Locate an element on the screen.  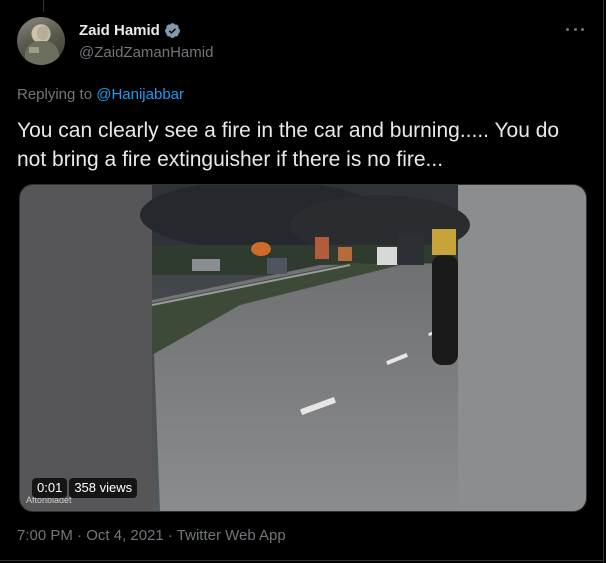
replying-to: Replying to @Hanijabbar is located at coordinates (100, 94).